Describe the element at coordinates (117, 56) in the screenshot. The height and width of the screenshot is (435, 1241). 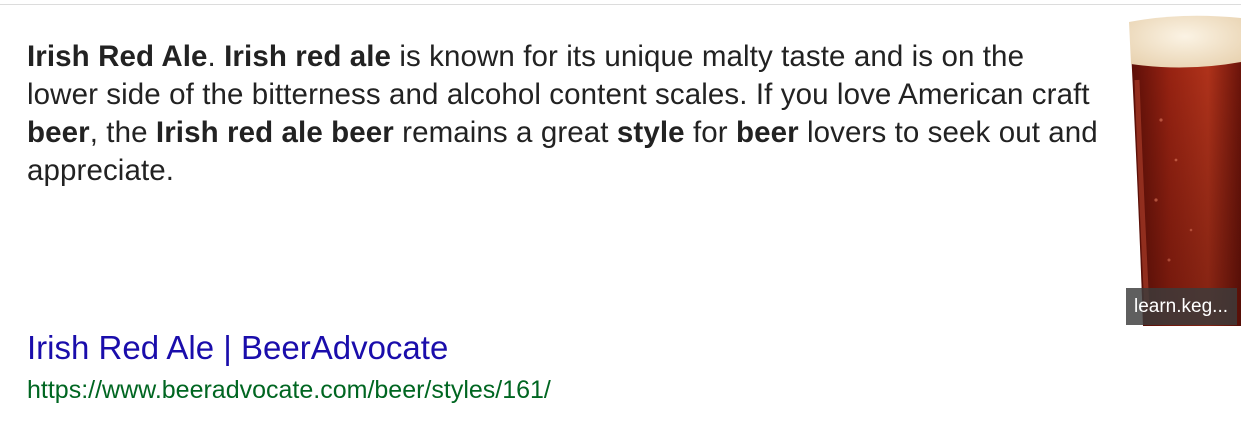
I see `snippet-run: Irish Red Ale` at that location.